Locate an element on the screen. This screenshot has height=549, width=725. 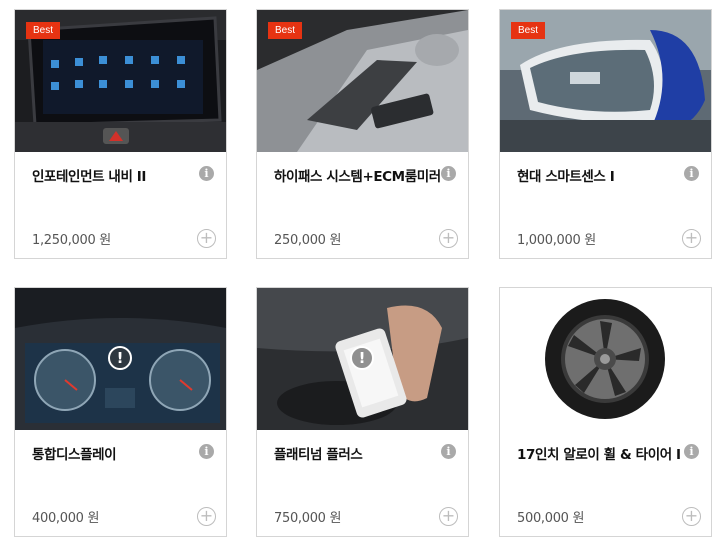
option-card-wheel: 17인치 알로이 휠 & 타이어 I i 500,000 원 + is located at coordinates (605, 412).